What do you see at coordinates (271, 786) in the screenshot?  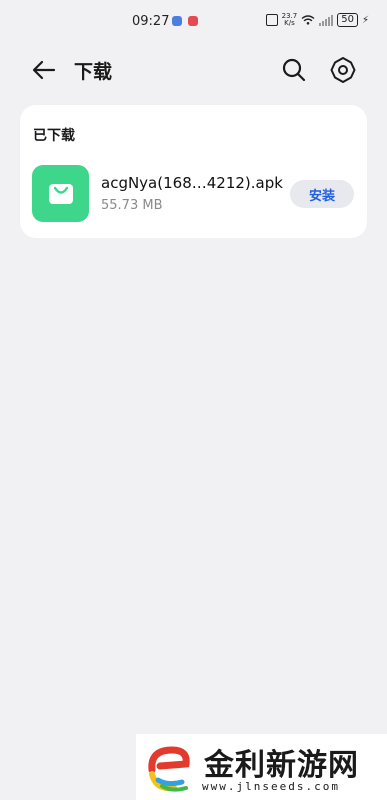 I see `watermark-url: www.jlnseeds.com` at bounding box center [271, 786].